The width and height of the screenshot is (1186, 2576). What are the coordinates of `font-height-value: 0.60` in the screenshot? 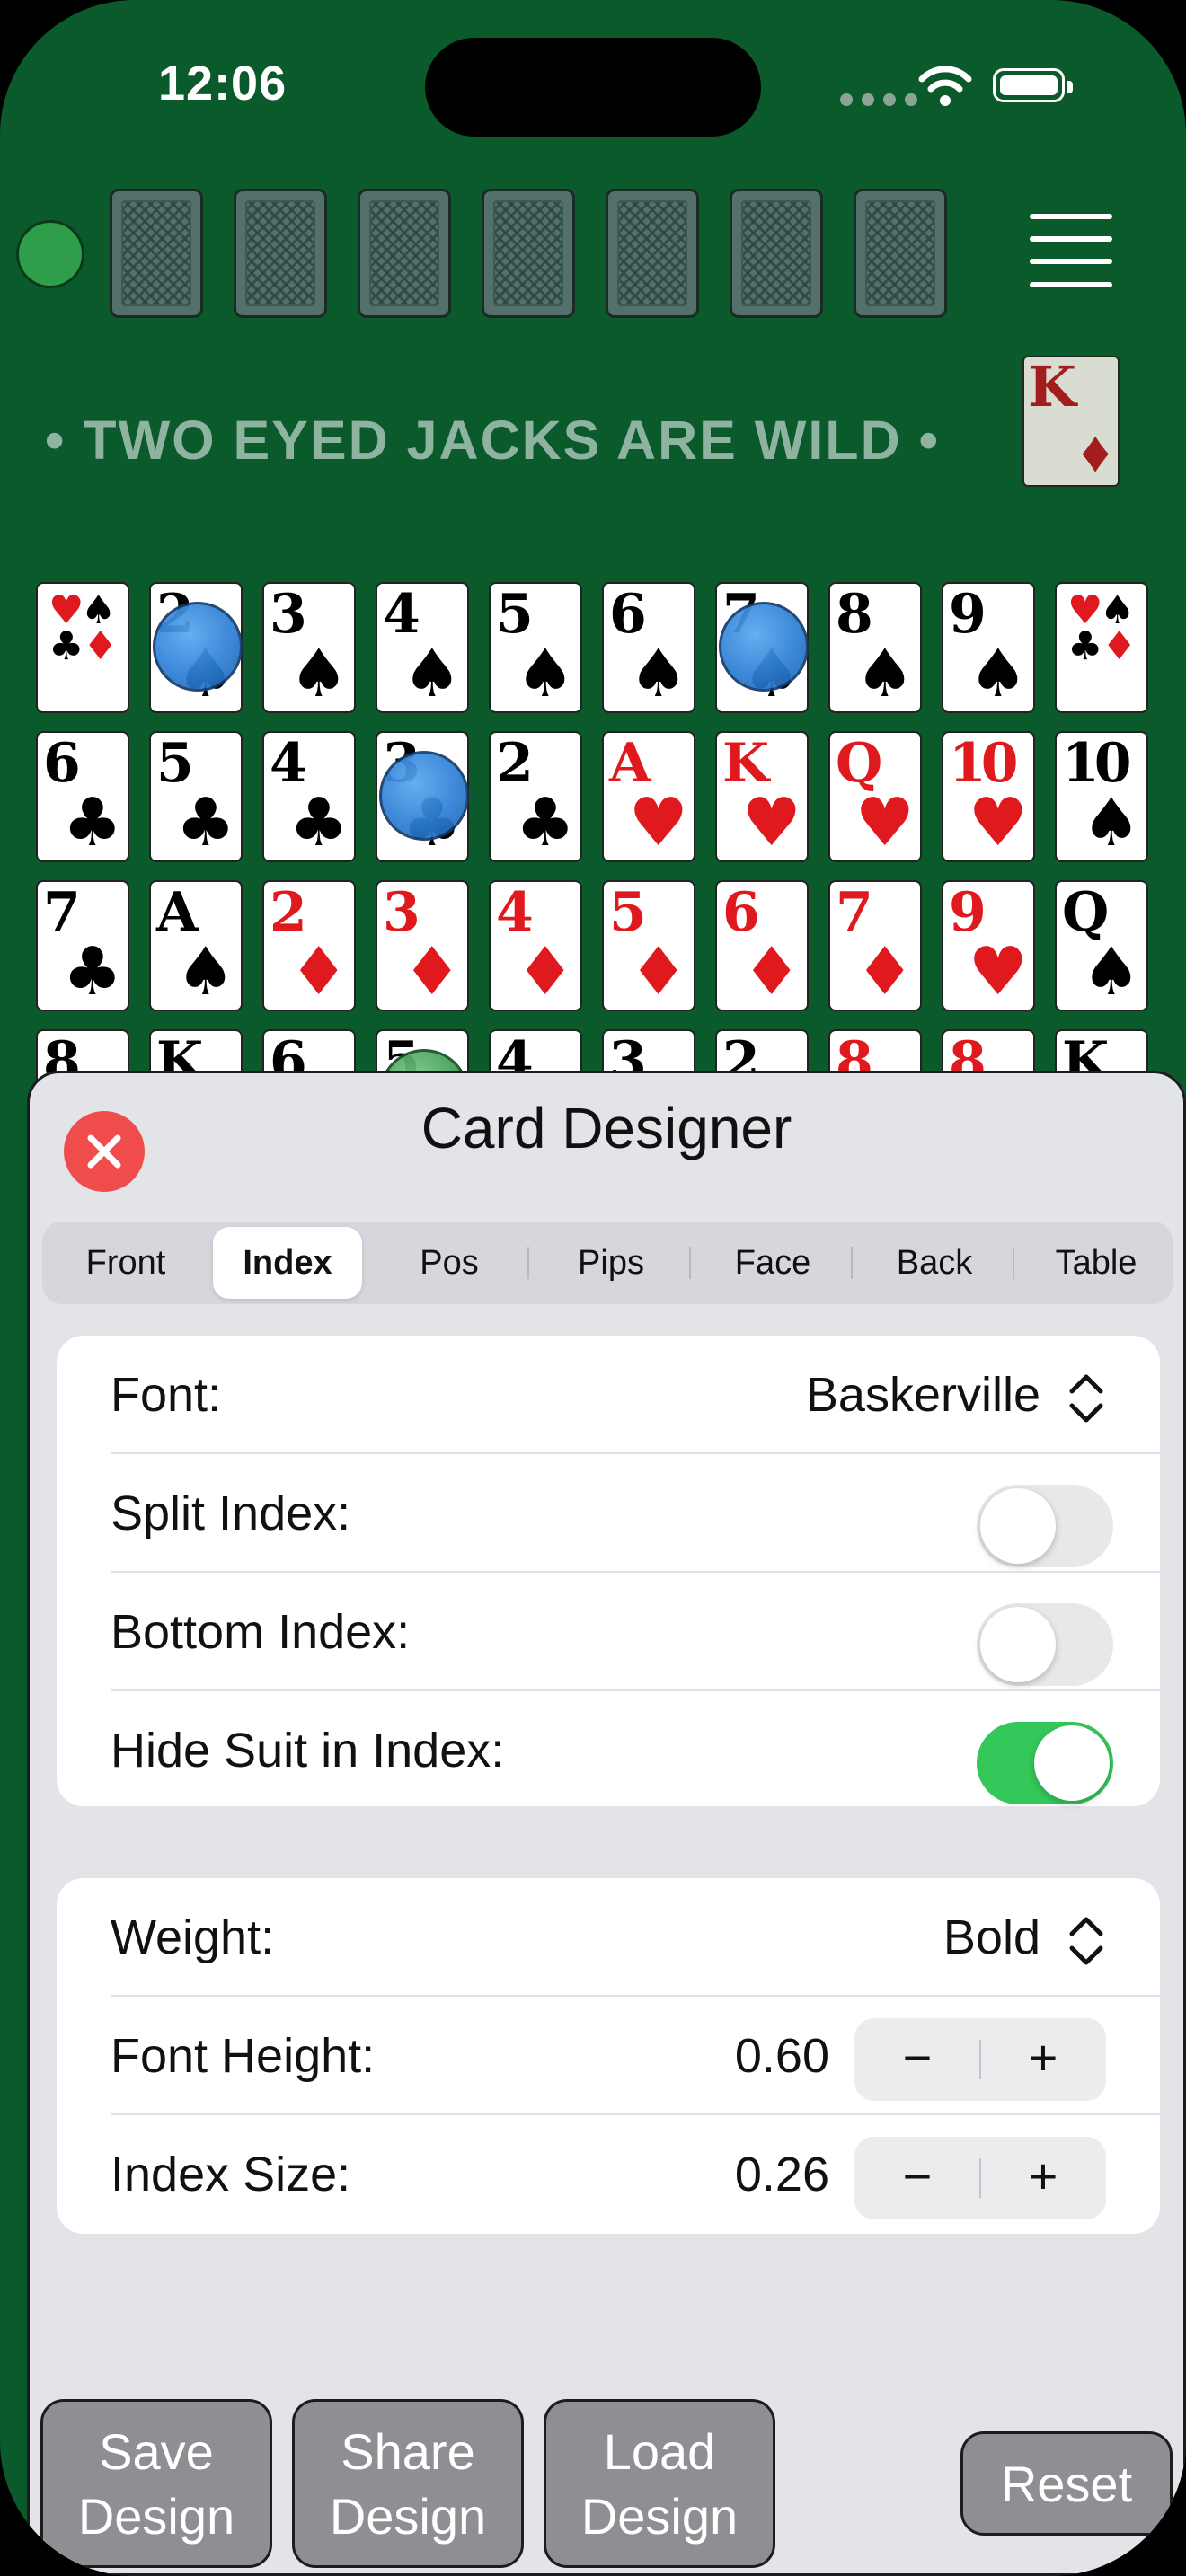 It's located at (781, 2056).